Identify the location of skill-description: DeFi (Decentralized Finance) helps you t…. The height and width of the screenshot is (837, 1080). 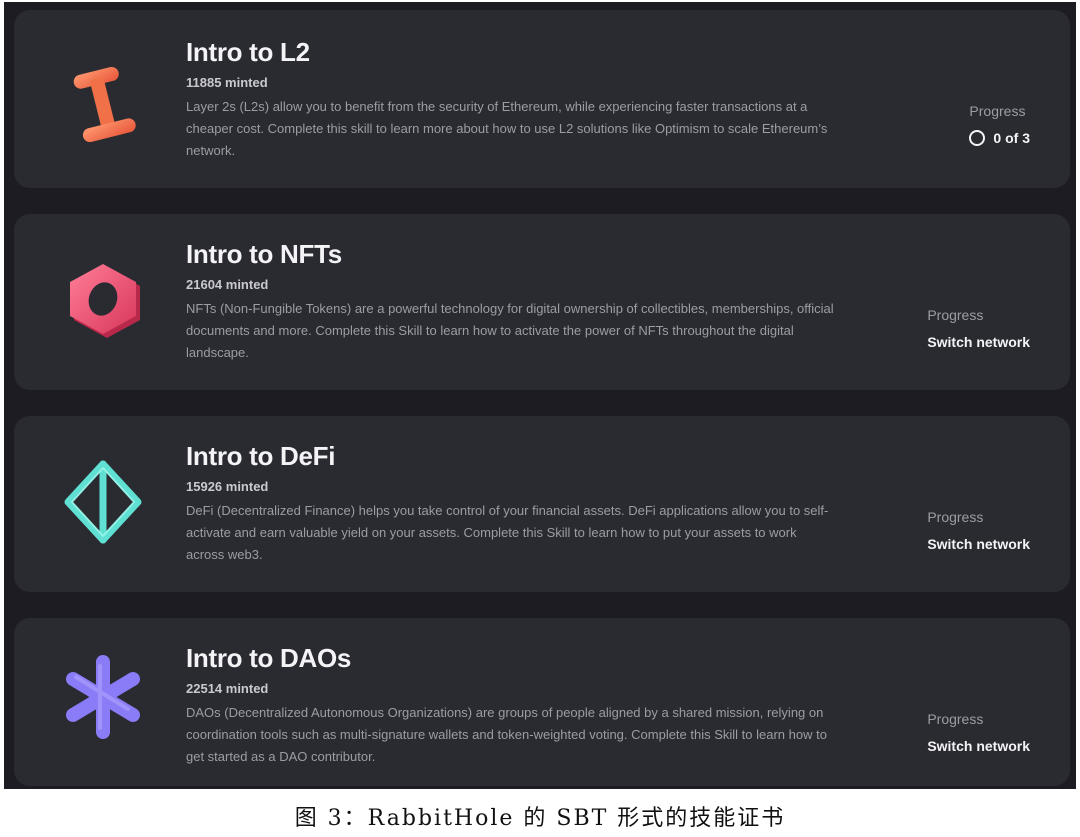
(507, 532).